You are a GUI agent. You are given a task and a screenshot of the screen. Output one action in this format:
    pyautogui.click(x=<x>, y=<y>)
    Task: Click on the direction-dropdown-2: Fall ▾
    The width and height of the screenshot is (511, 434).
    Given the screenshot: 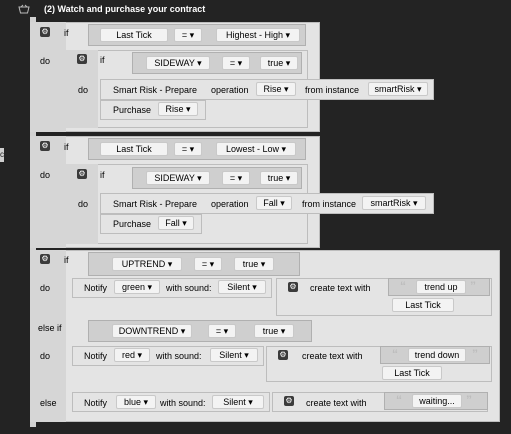 What is the action you would take?
    pyautogui.click(x=274, y=203)
    